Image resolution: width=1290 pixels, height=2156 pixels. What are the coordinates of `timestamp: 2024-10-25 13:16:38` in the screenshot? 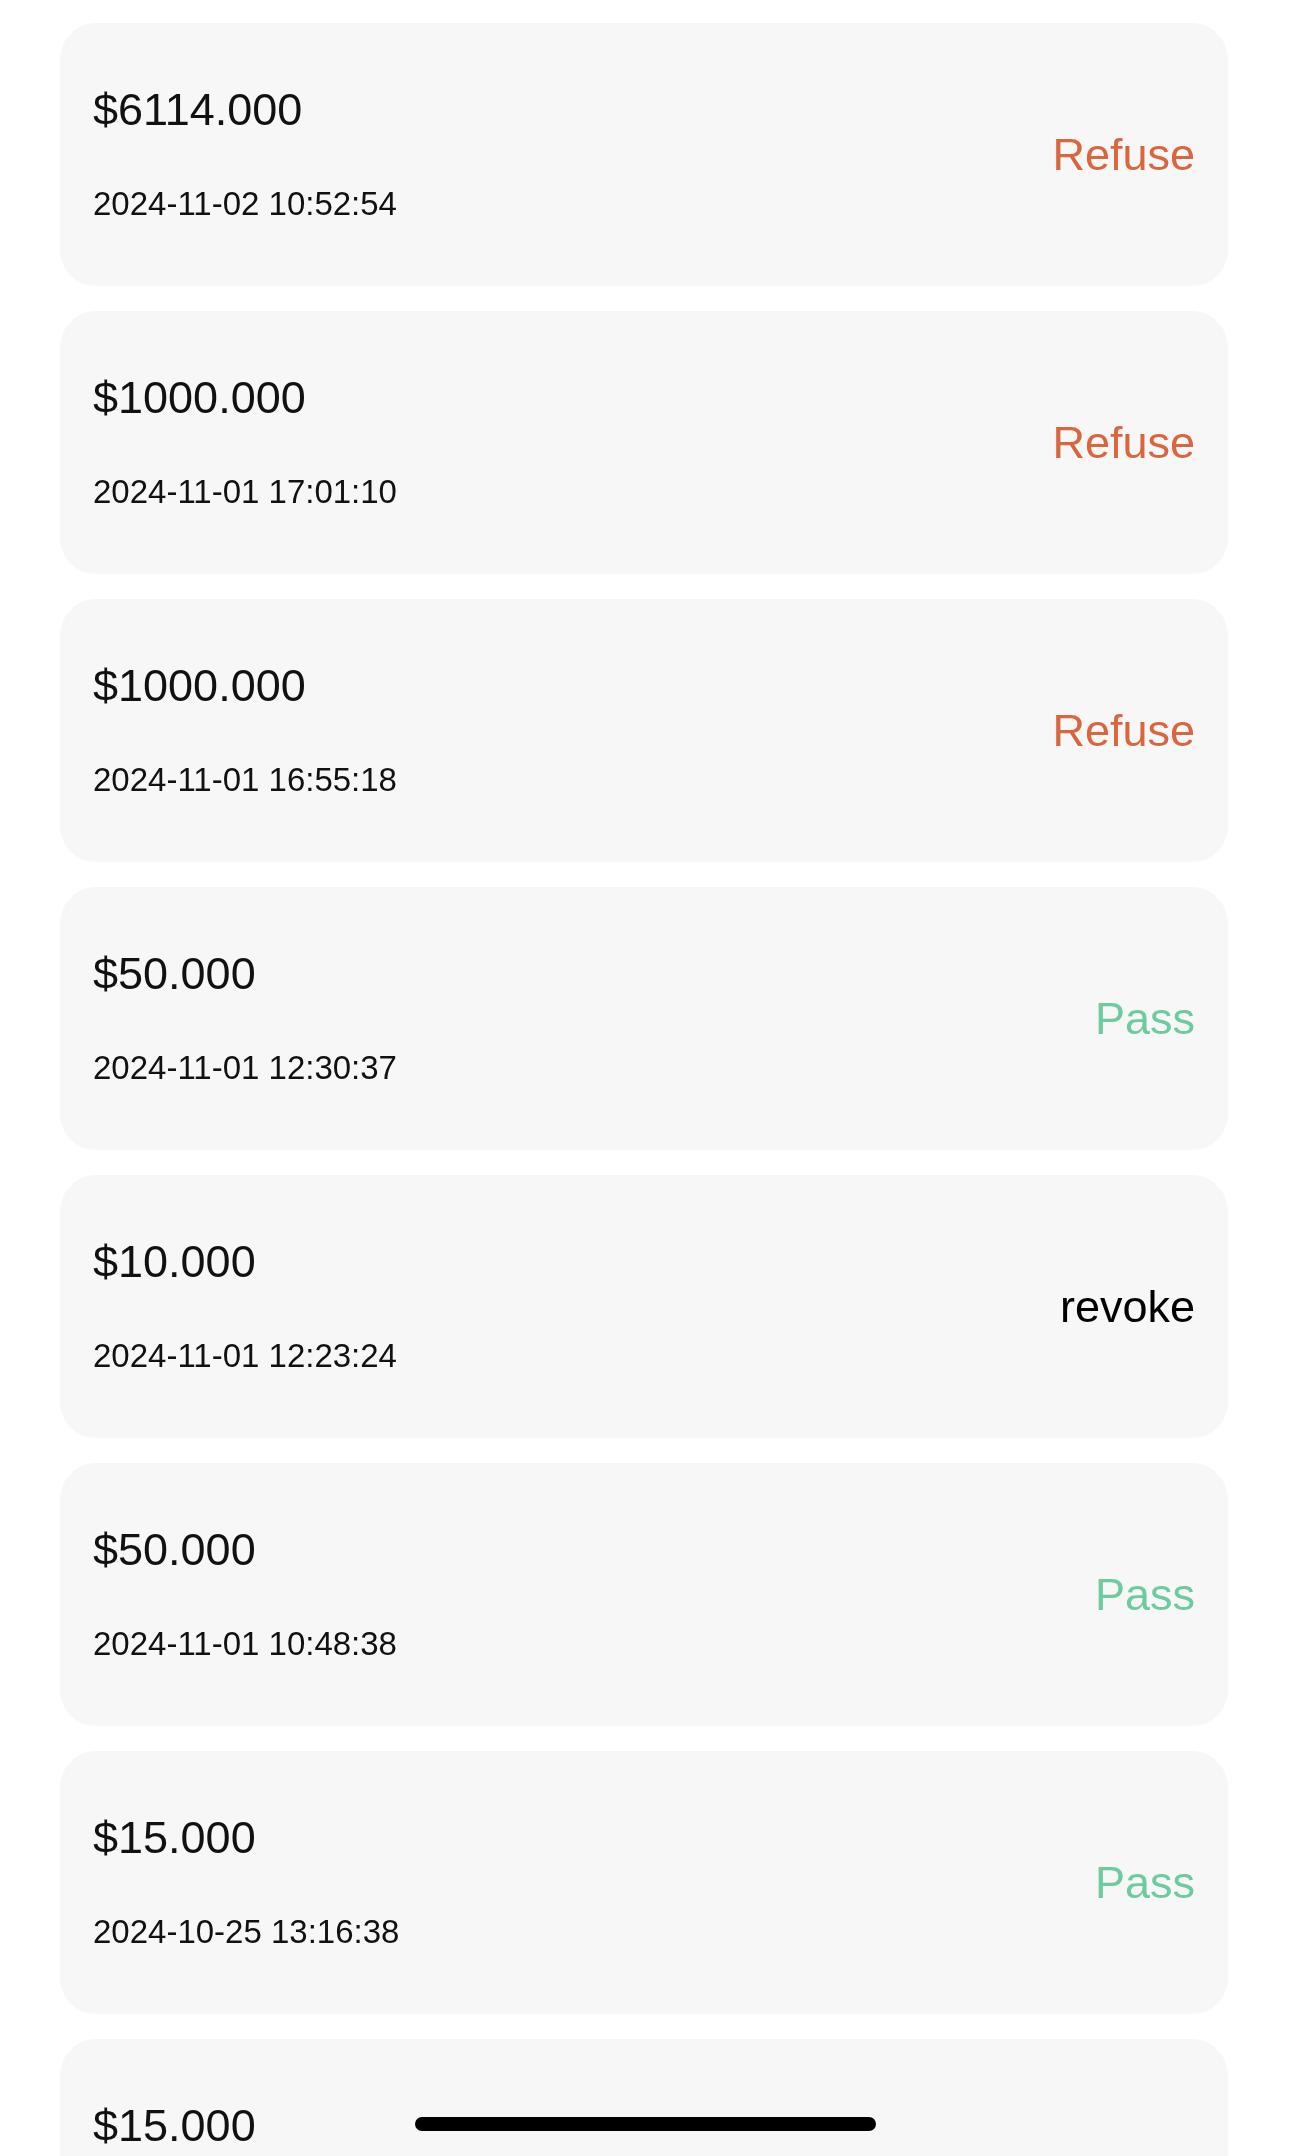 It's located at (246, 1932).